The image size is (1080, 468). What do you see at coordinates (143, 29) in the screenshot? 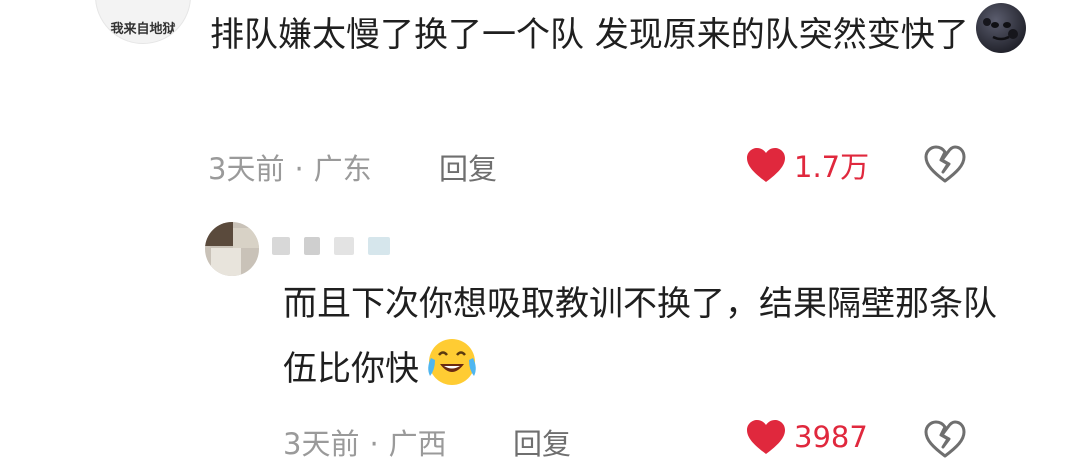
I see `avatar-caption: 我来自地狱` at bounding box center [143, 29].